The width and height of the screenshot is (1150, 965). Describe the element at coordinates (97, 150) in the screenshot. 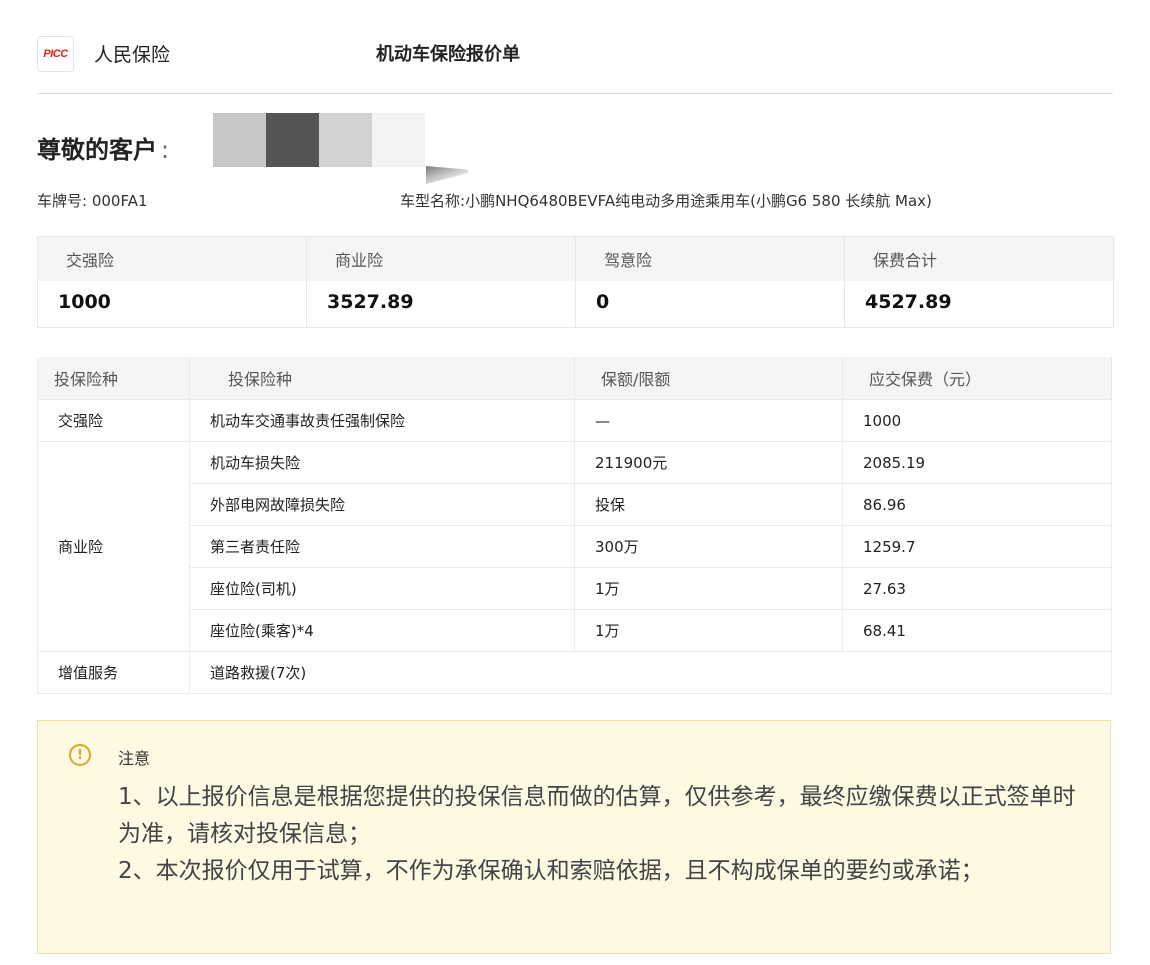

I see `greeting-text: 尊敬的客户` at that location.